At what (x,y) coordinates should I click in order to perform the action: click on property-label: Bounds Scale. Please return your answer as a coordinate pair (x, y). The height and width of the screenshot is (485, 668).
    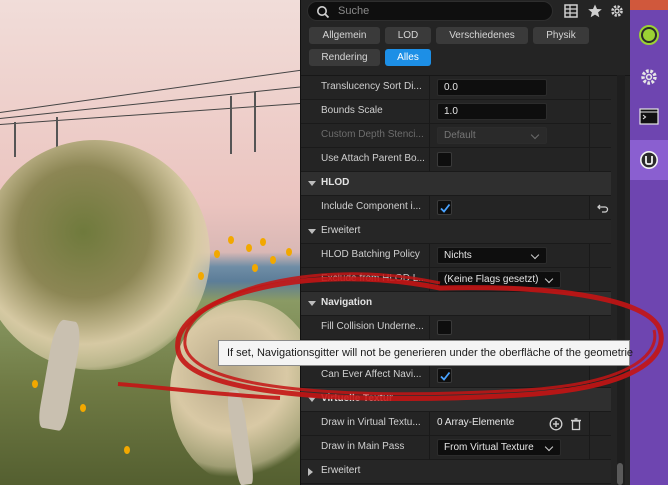
    Looking at the image, I should click on (352, 110).